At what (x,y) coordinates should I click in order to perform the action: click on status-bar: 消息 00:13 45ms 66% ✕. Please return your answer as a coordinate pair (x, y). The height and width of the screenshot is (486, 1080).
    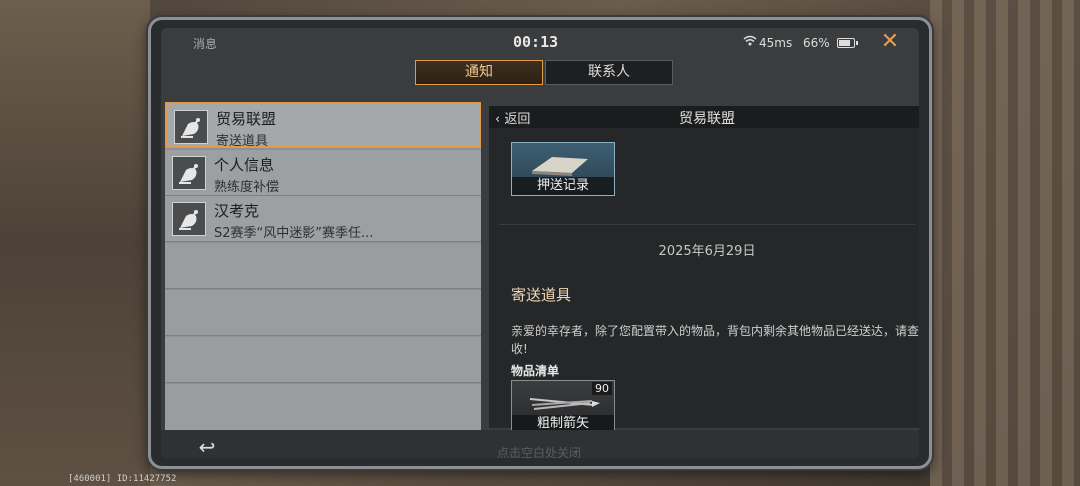
    Looking at the image, I should click on (540, 42).